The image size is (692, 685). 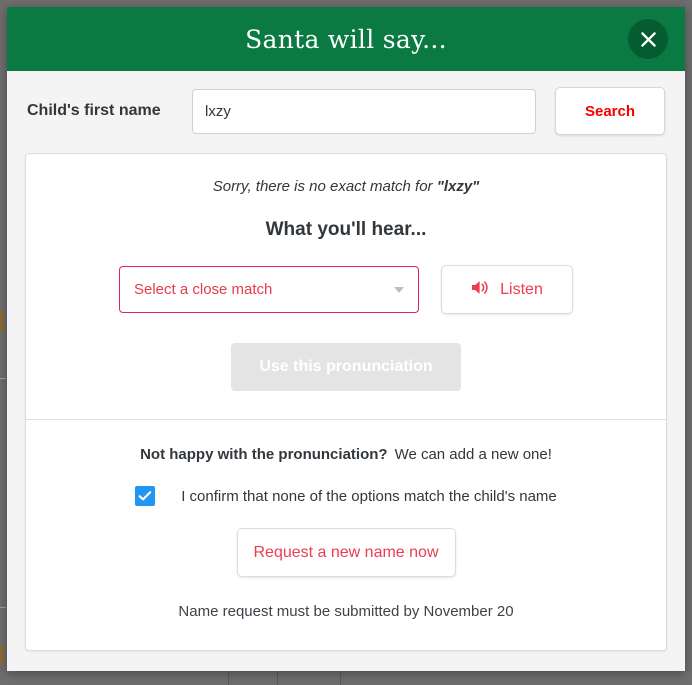 What do you see at coordinates (458, 186) in the screenshot?
I see `no-match-name: "lxzy"` at bounding box center [458, 186].